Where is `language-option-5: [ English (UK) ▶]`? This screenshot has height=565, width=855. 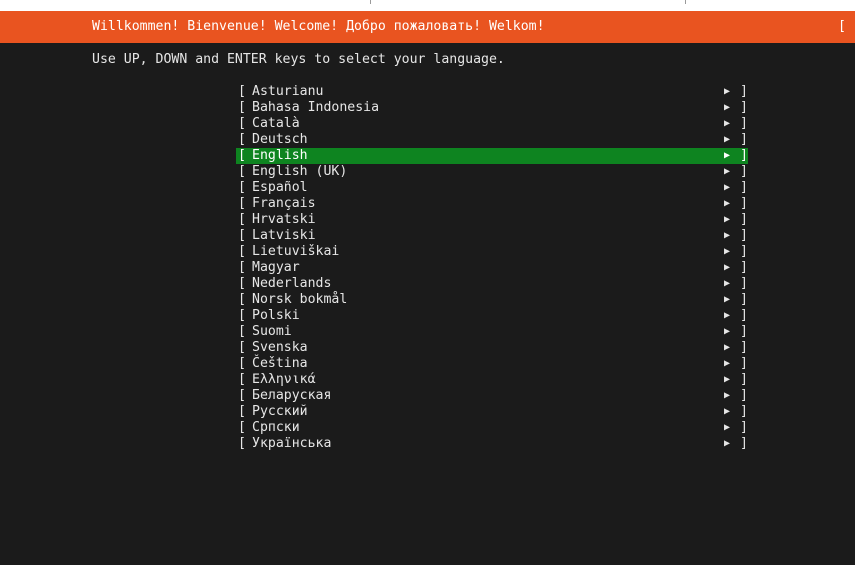
language-option-5: [ English (UK) ▶] is located at coordinates (492, 172).